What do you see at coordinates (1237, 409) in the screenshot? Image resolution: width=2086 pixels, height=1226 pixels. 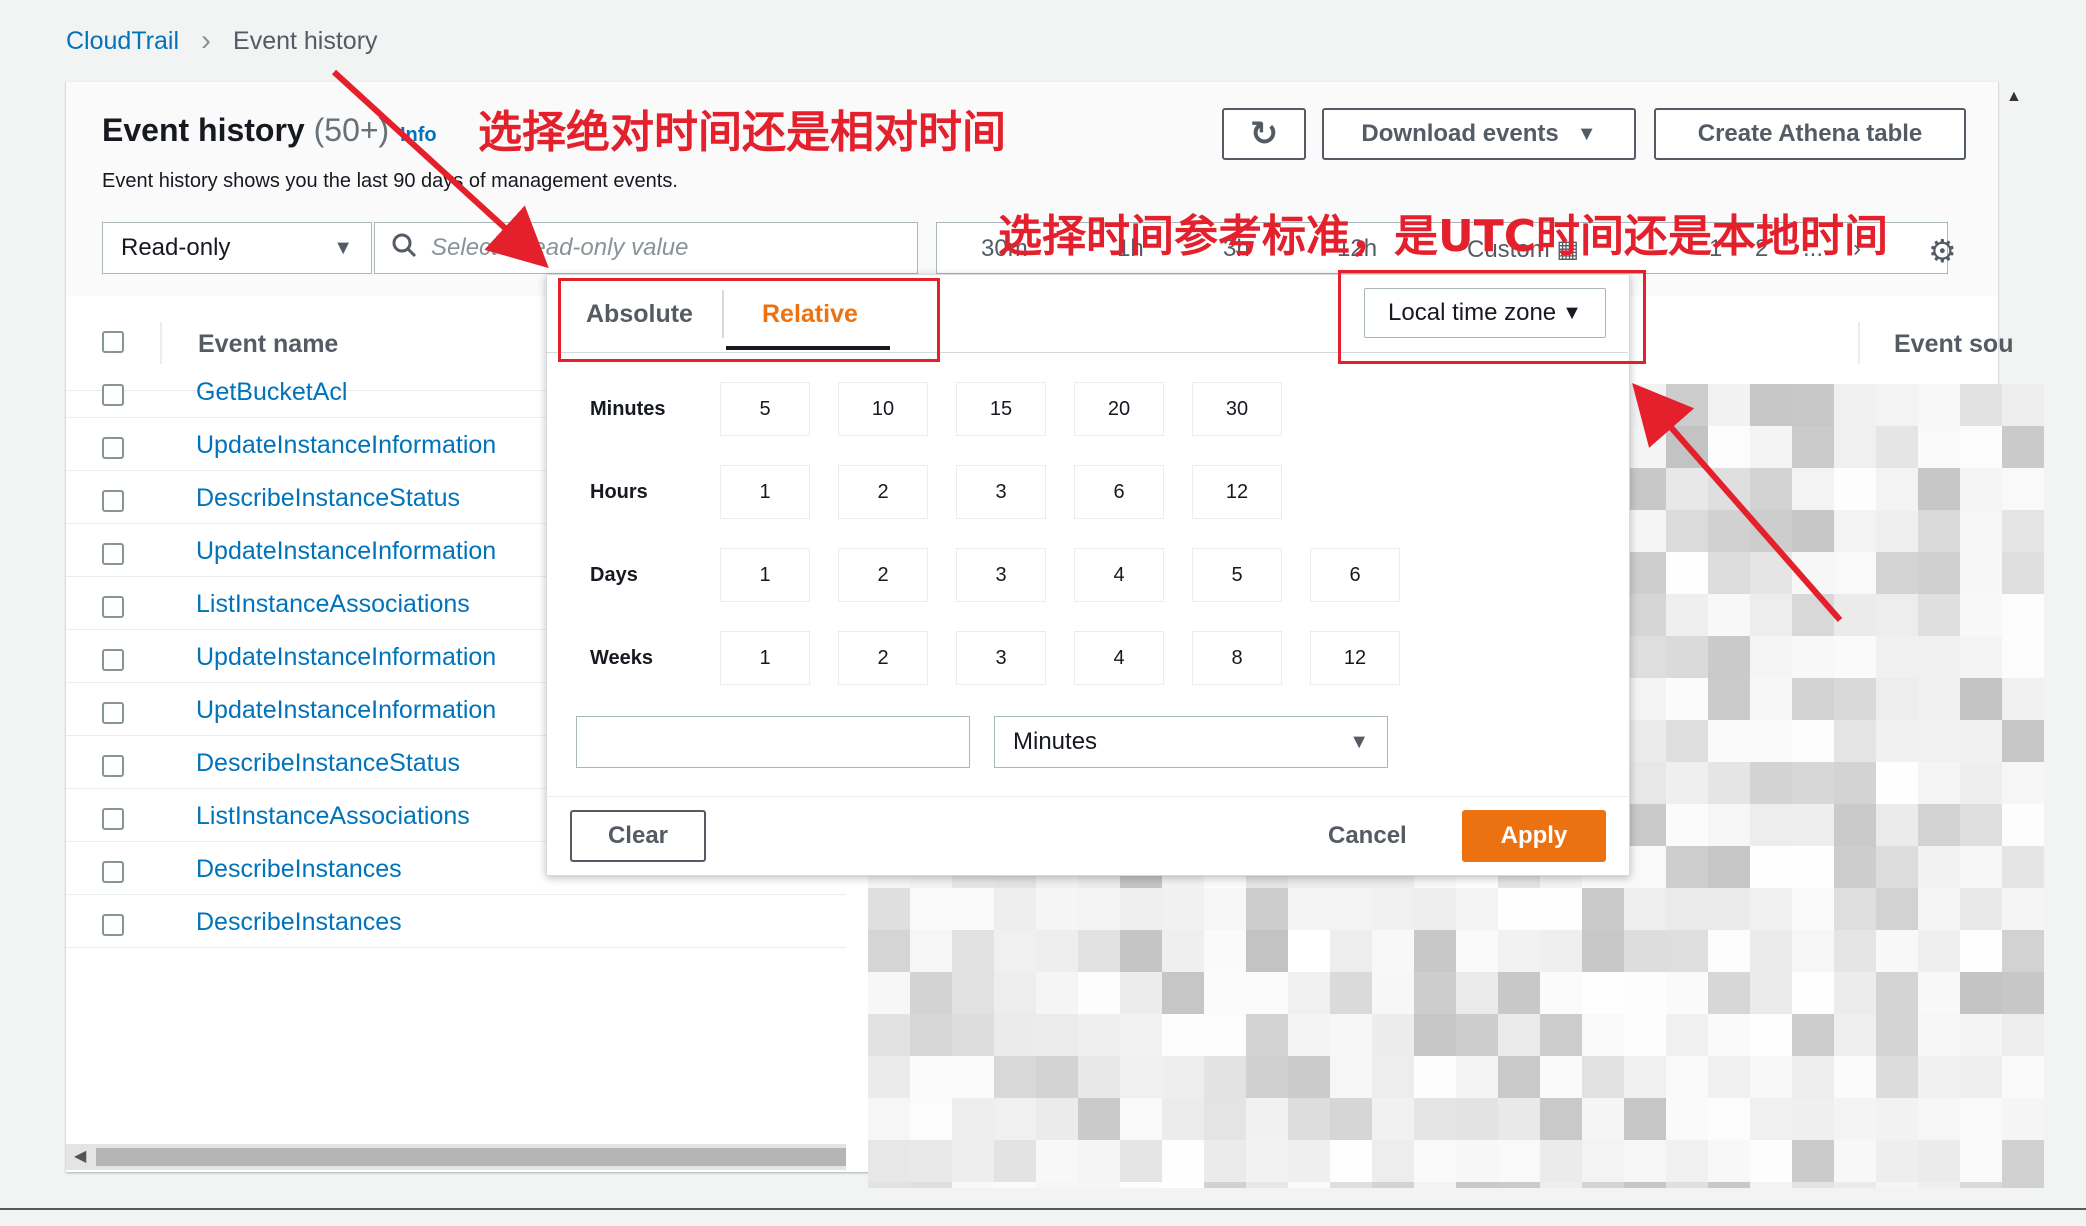 I see `relative-option-button: 30` at bounding box center [1237, 409].